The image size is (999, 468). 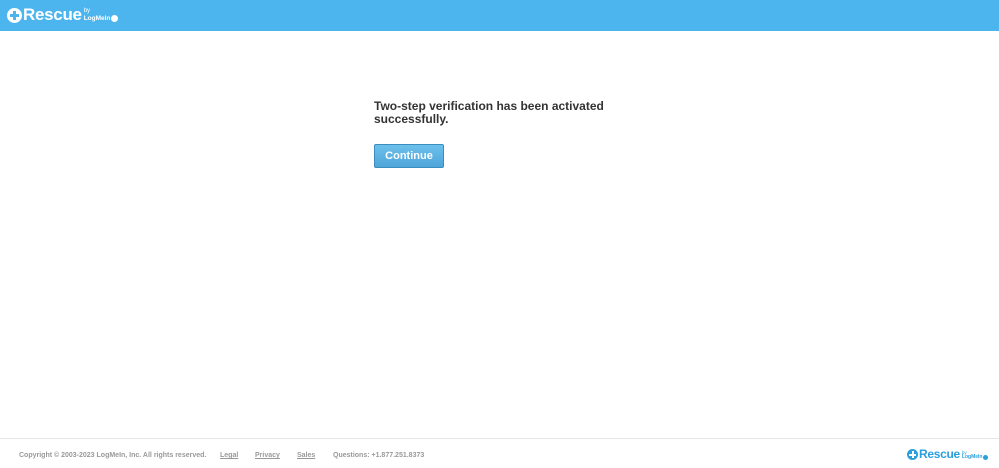 I want to click on footer-logo-wordmark: Rescue, so click(x=939, y=454).